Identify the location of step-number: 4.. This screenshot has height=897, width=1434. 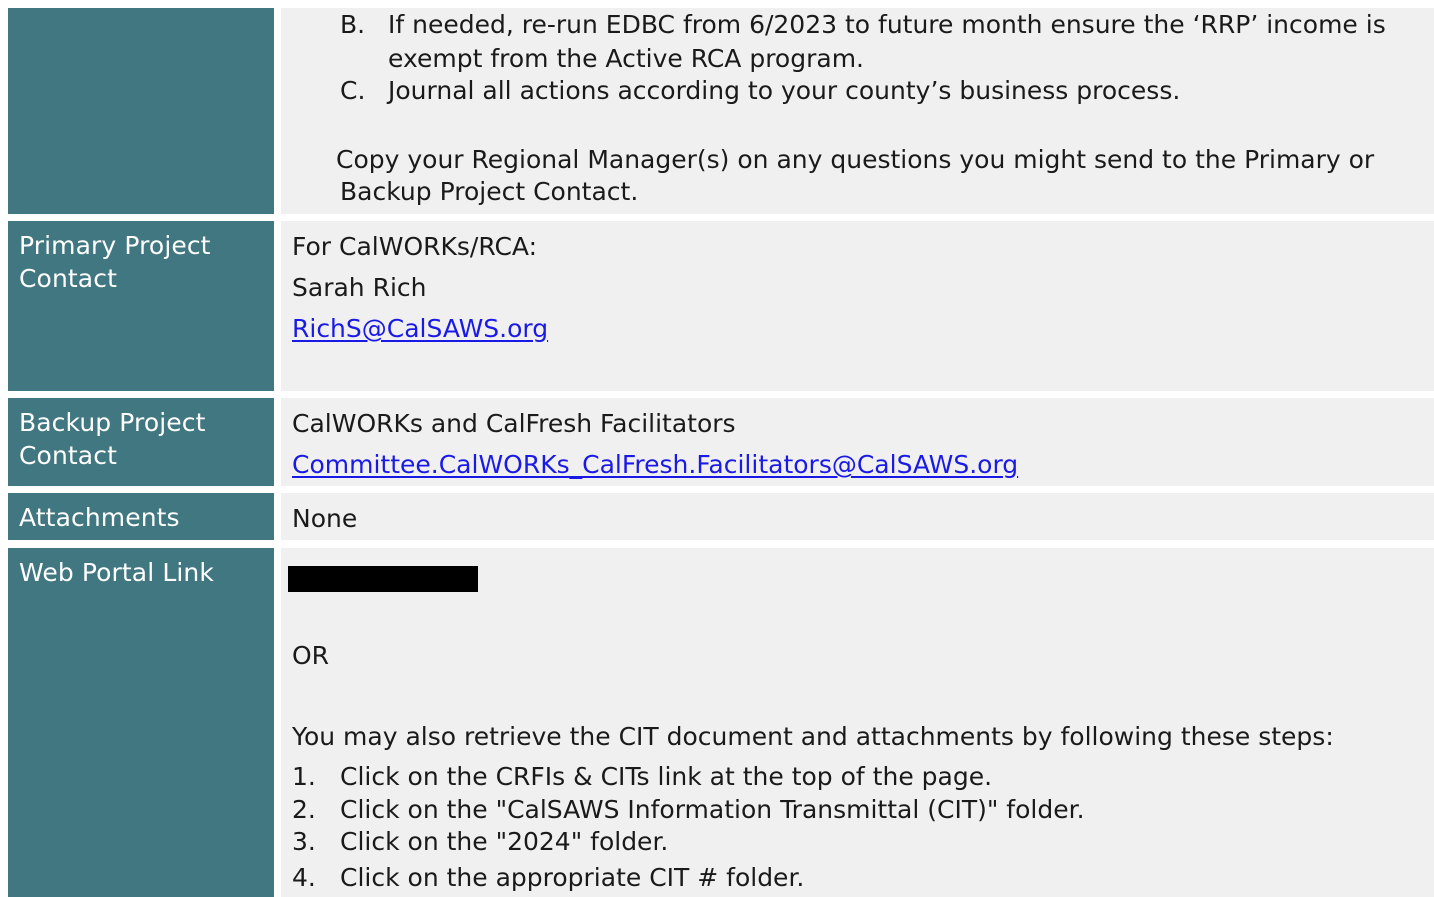
(304, 877).